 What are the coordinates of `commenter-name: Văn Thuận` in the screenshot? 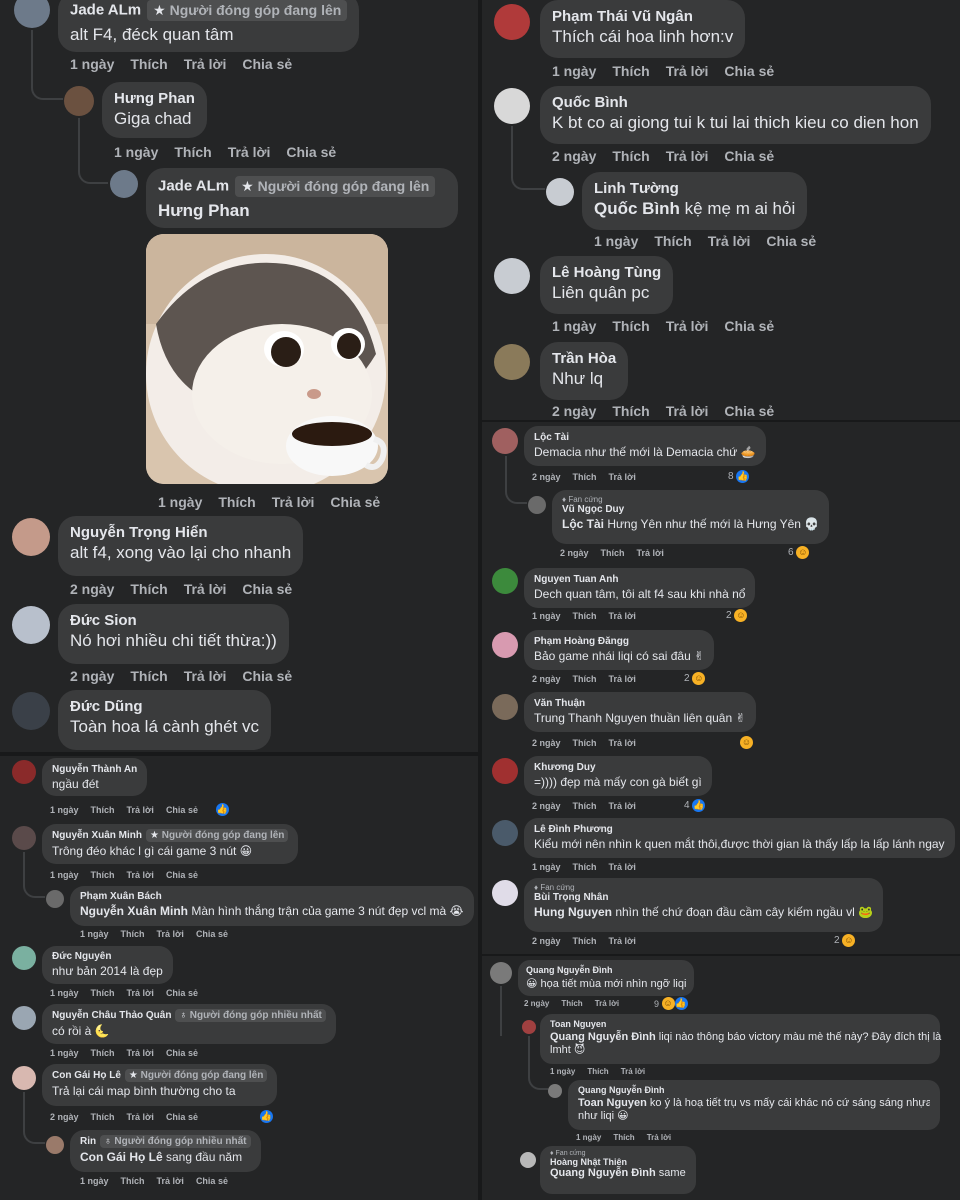 It's located at (640, 703).